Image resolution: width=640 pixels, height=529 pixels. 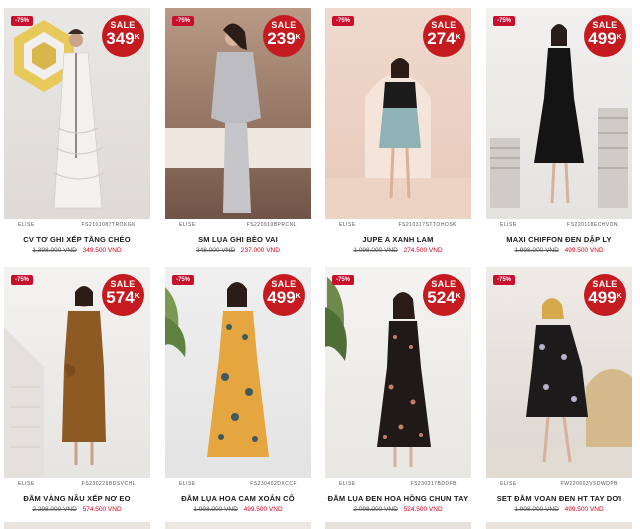 I want to click on product-image: ELISE FS210317STTOHOSK -75% SALE 274K, so click(x=398, y=119).